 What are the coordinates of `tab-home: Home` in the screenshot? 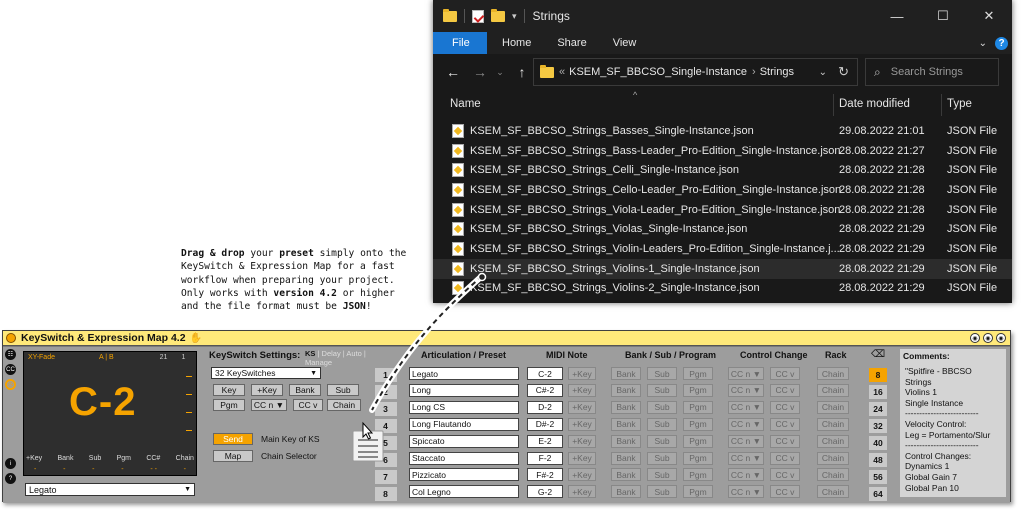 It's located at (516, 43).